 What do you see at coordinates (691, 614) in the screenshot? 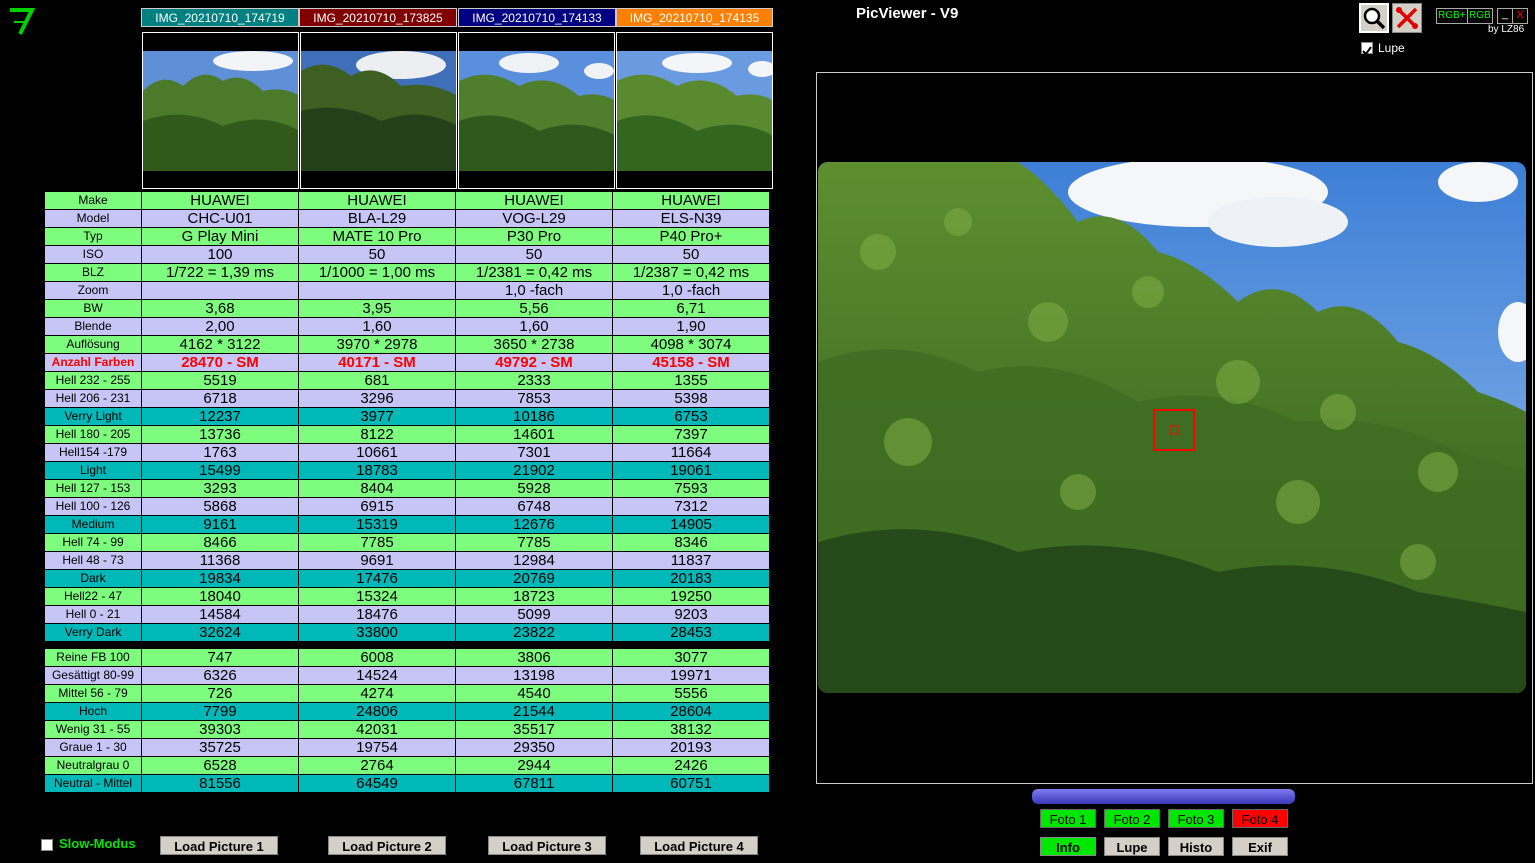
I see `row-value-picture-4: 9203` at bounding box center [691, 614].